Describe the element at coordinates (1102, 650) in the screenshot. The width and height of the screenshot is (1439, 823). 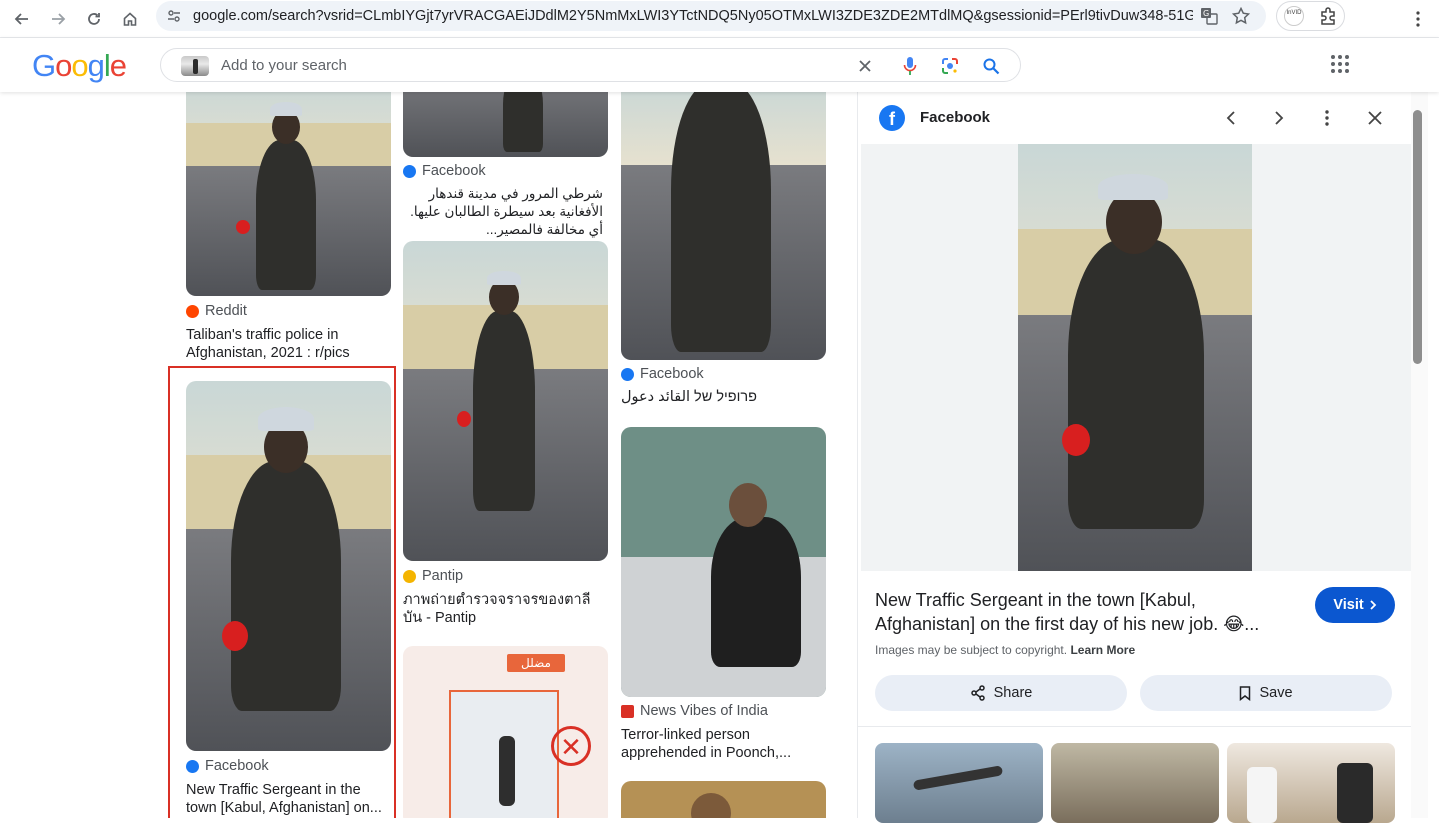
I see `learn-more-link: Learn More` at that location.